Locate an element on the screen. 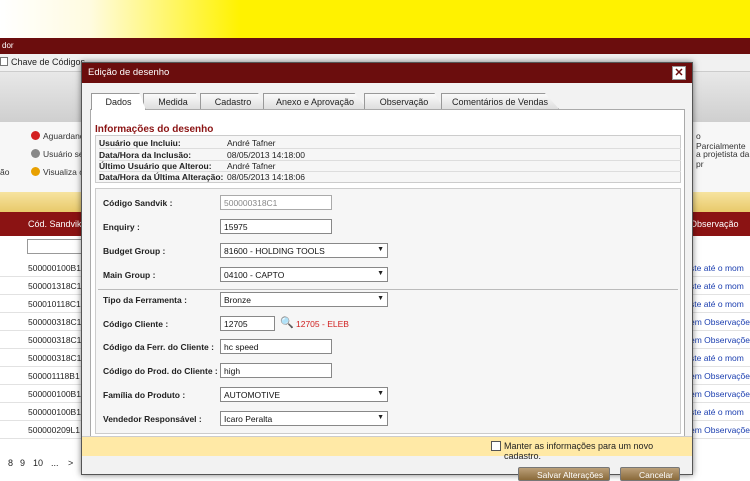 The height and width of the screenshot is (481, 750). codigo-sandvik-input: 500000318C1 is located at coordinates (276, 202).